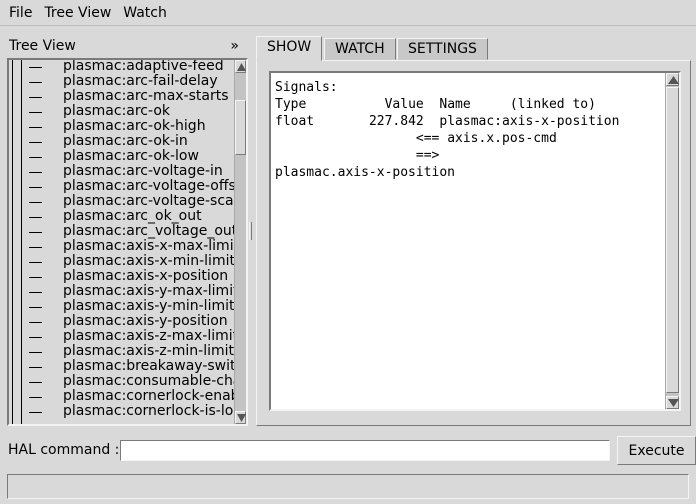  Describe the element at coordinates (234, 46) in the screenshot. I see `collapse-pane-button: »` at that location.